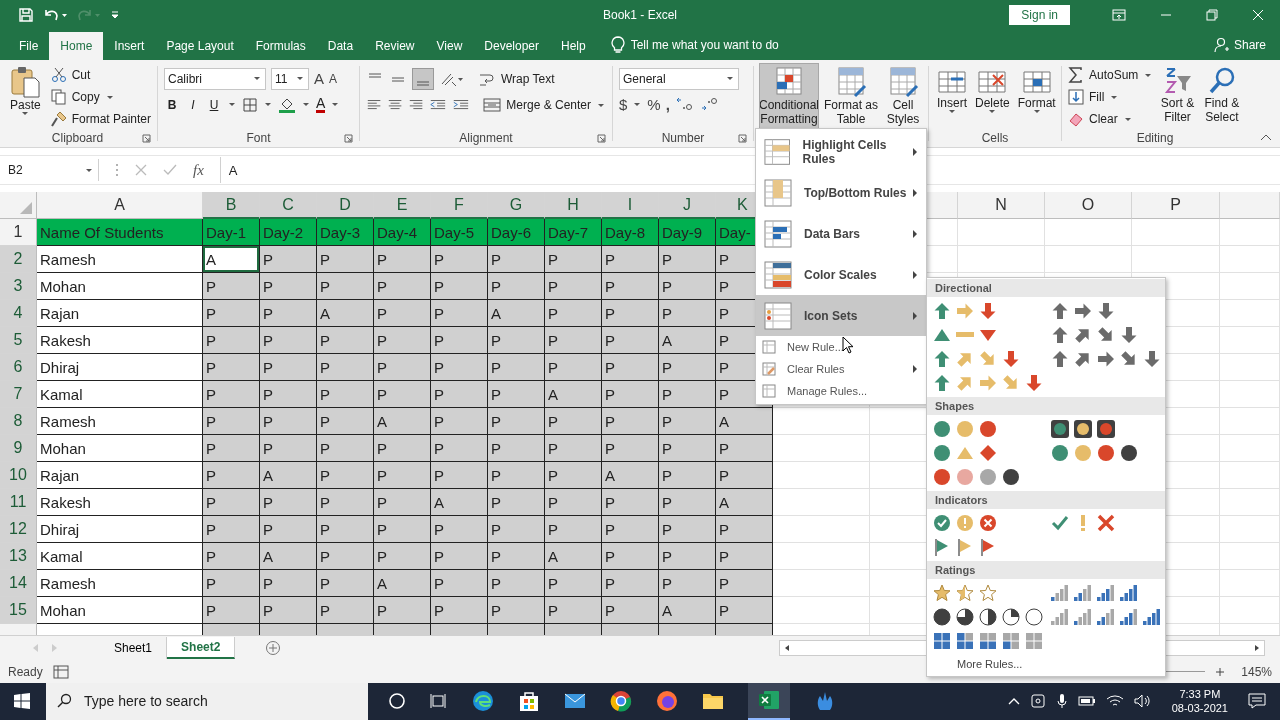 The image size is (1280, 720). I want to click on sheet-tab: Sheet2, so click(201, 648).